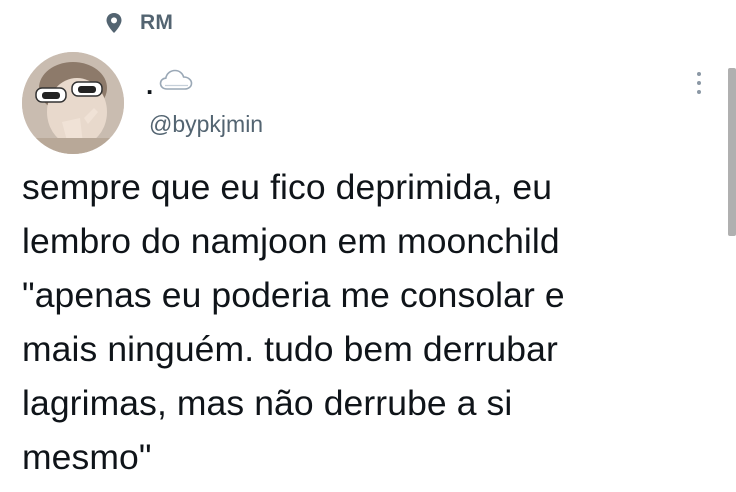 Image resolution: width=736 pixels, height=492 pixels. Describe the element at coordinates (287, 187) in the screenshot. I see `tweet-text-line: sempre que eu fico deprimida, eu` at that location.